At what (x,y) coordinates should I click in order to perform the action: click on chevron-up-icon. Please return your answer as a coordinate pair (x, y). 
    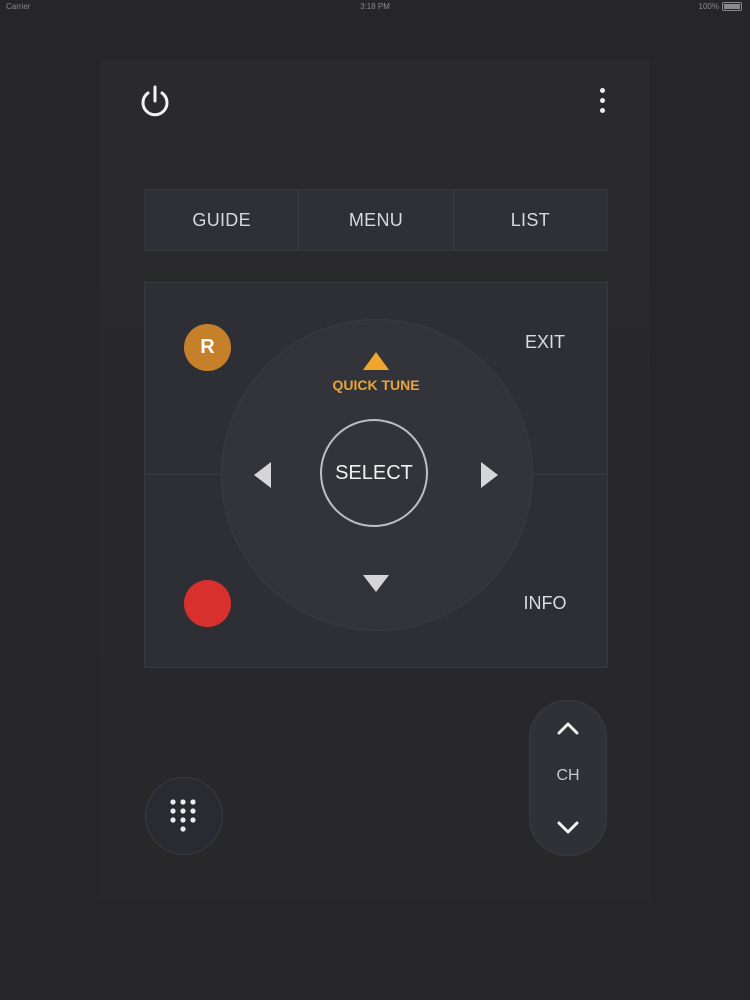
    Looking at the image, I should click on (568, 728).